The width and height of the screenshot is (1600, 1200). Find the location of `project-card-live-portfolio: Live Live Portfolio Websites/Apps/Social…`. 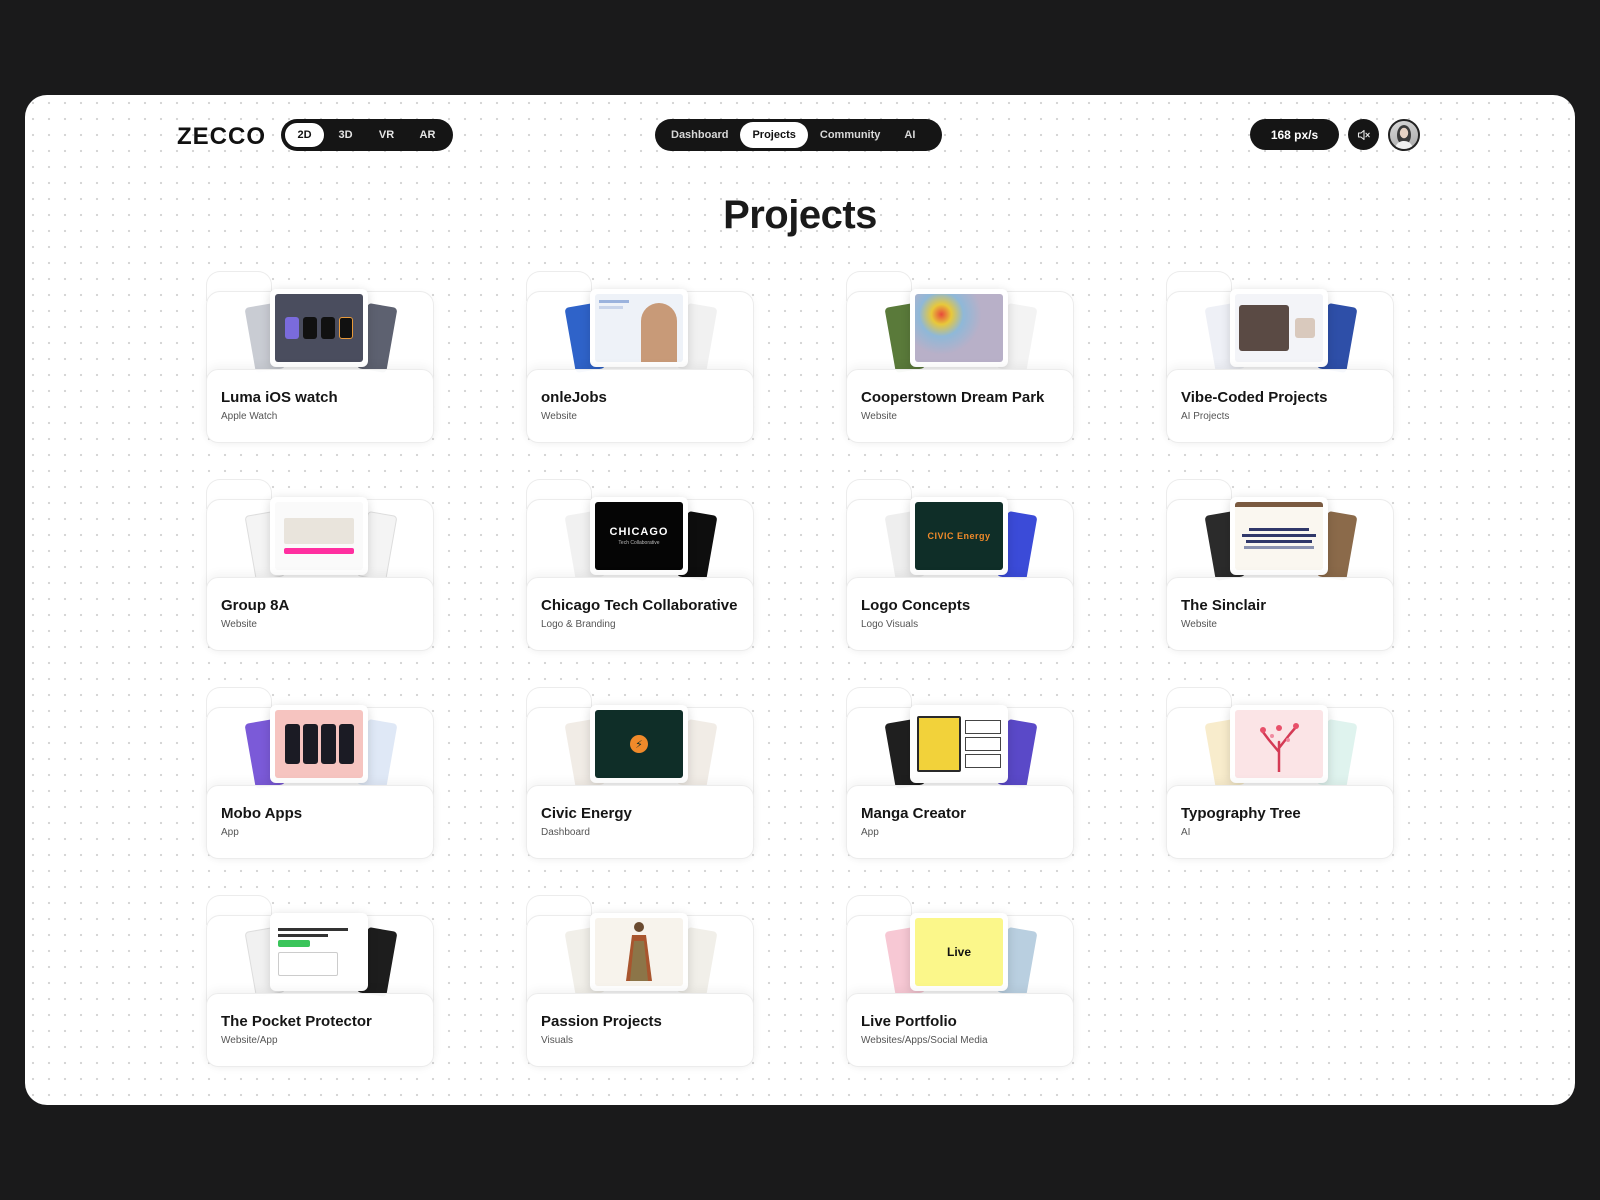

project-card-live-portfolio: Live Live Portfolio Websites/Apps/Social… is located at coordinates (960, 981).